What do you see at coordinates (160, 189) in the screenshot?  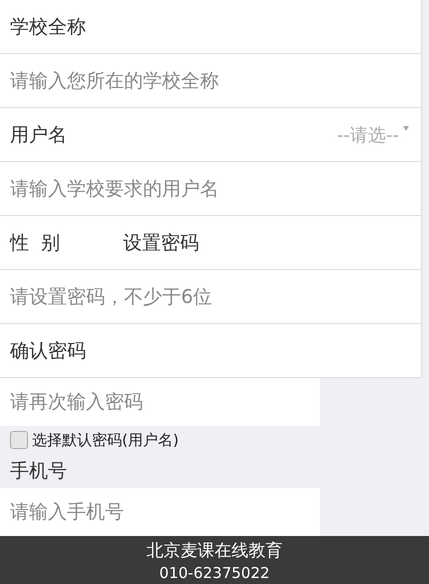 I see `input-field: 请输入学校要求的用户名` at bounding box center [160, 189].